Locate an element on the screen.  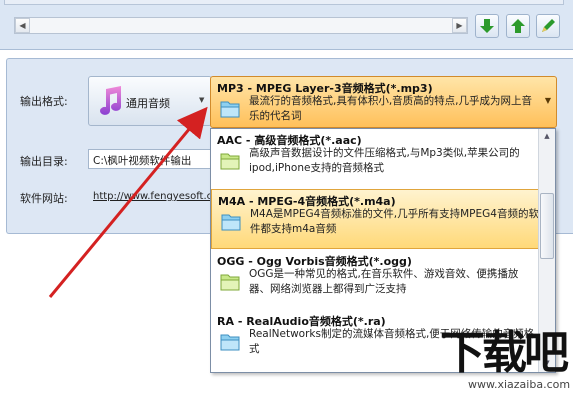
watermark-url: www.xiazaiba.com is located at coordinates (519, 384).